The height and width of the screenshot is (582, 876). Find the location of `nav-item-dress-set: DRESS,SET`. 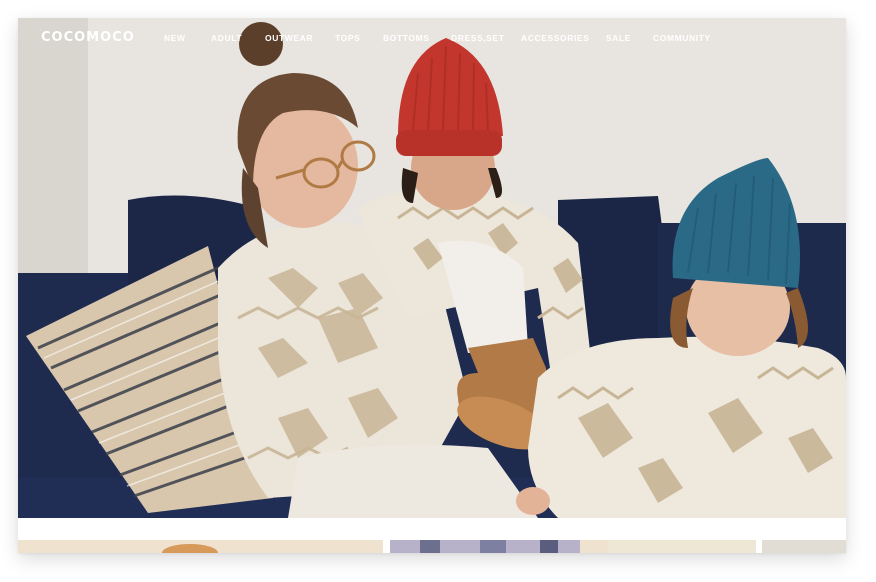

nav-item-dress-set: DRESS,SET is located at coordinates (478, 38).